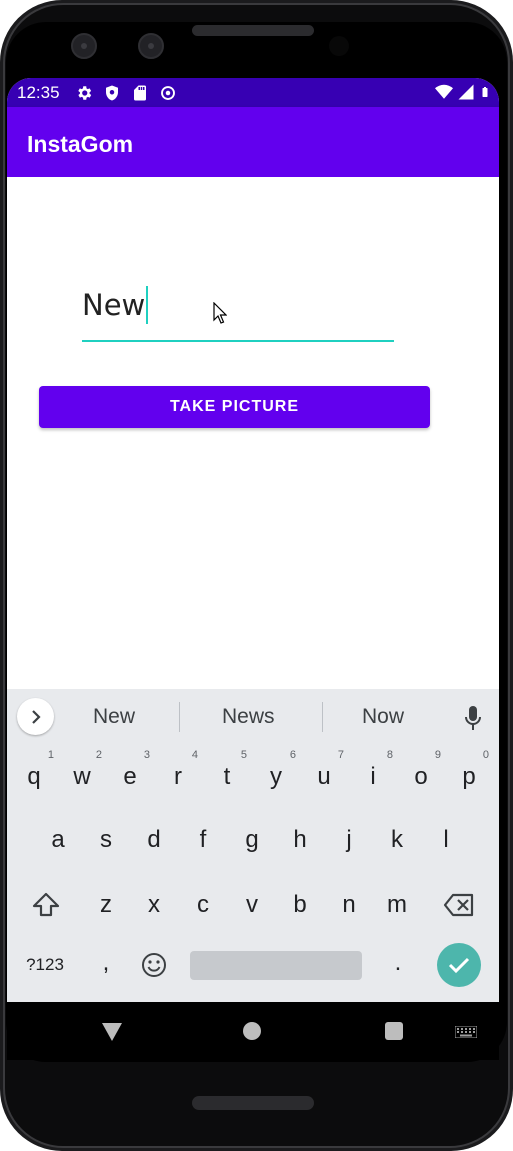 The width and height of the screenshot is (513, 1151). What do you see at coordinates (339, 46) in the screenshot?
I see `proximity-sensor` at bounding box center [339, 46].